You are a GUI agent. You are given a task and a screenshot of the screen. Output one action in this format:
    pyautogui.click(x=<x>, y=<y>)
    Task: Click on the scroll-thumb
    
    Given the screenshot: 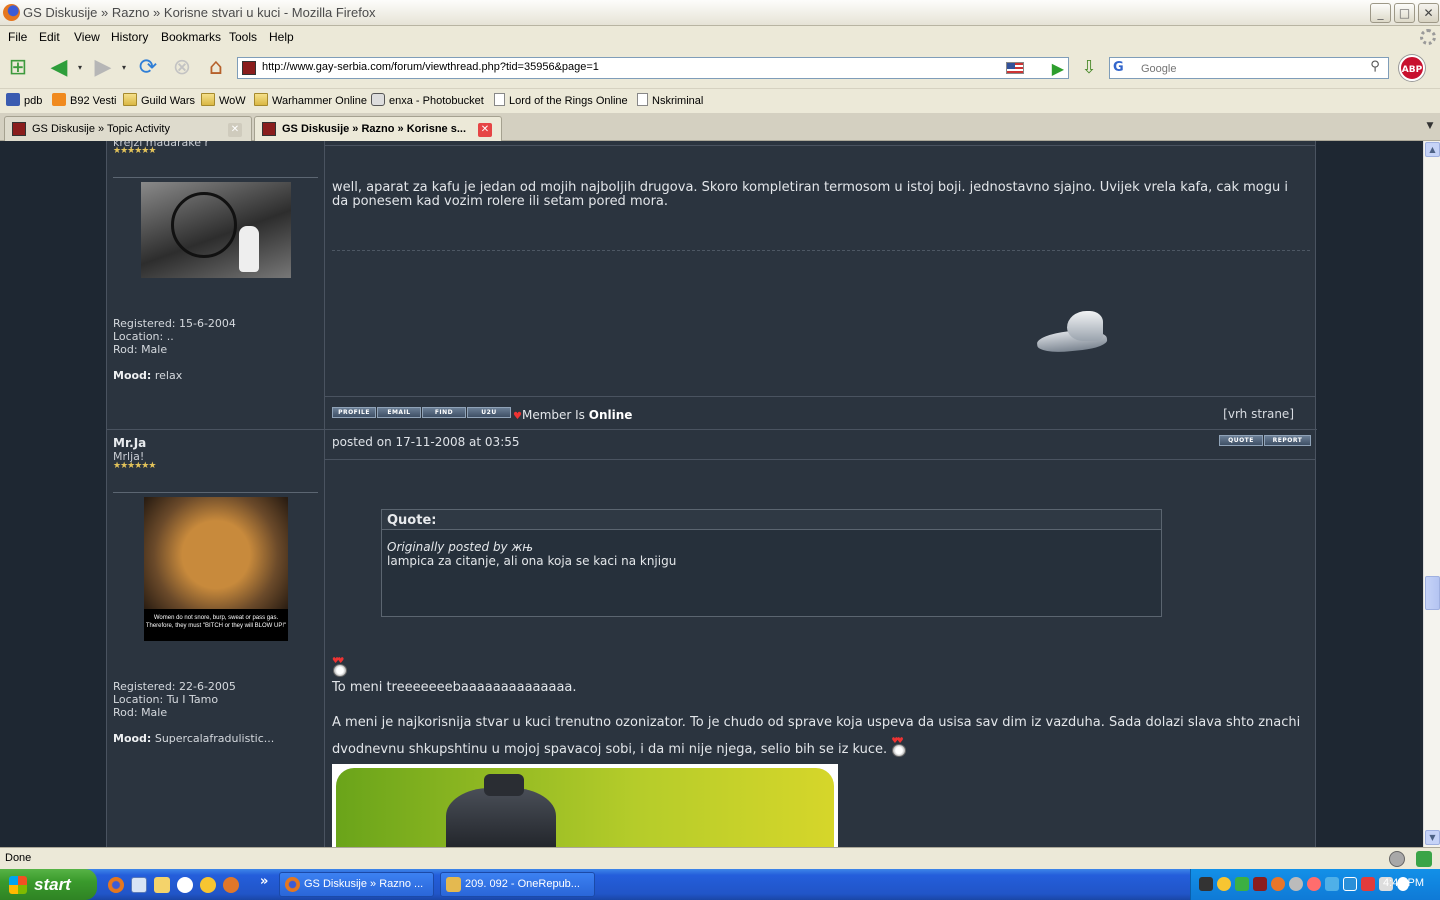 What is the action you would take?
    pyautogui.click(x=1432, y=593)
    